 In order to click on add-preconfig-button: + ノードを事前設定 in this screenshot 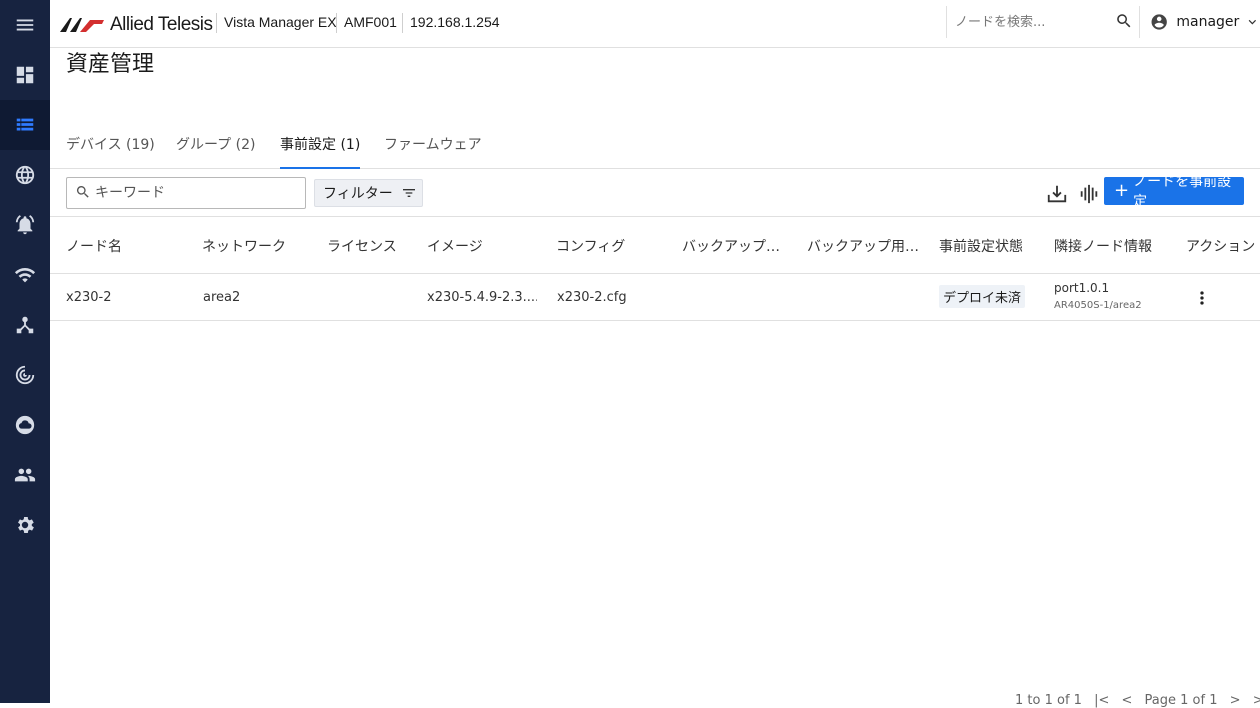, I will do `click(1174, 192)`.